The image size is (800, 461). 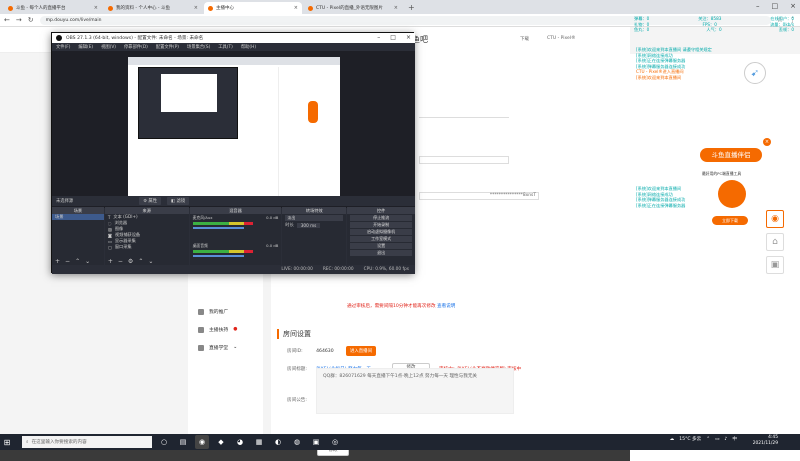 What do you see at coordinates (381, 239) in the screenshot?
I see `studio-mode-button: 工作室模式` at bounding box center [381, 239].